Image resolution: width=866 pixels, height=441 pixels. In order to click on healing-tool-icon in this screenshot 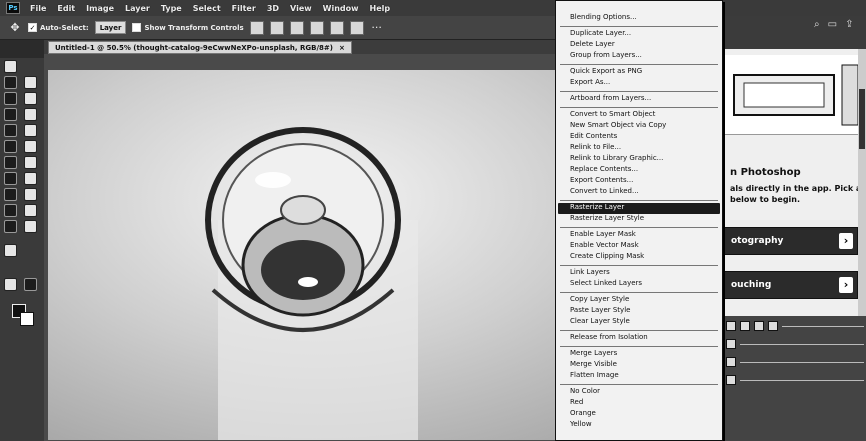, I will do `click(30, 114)`.